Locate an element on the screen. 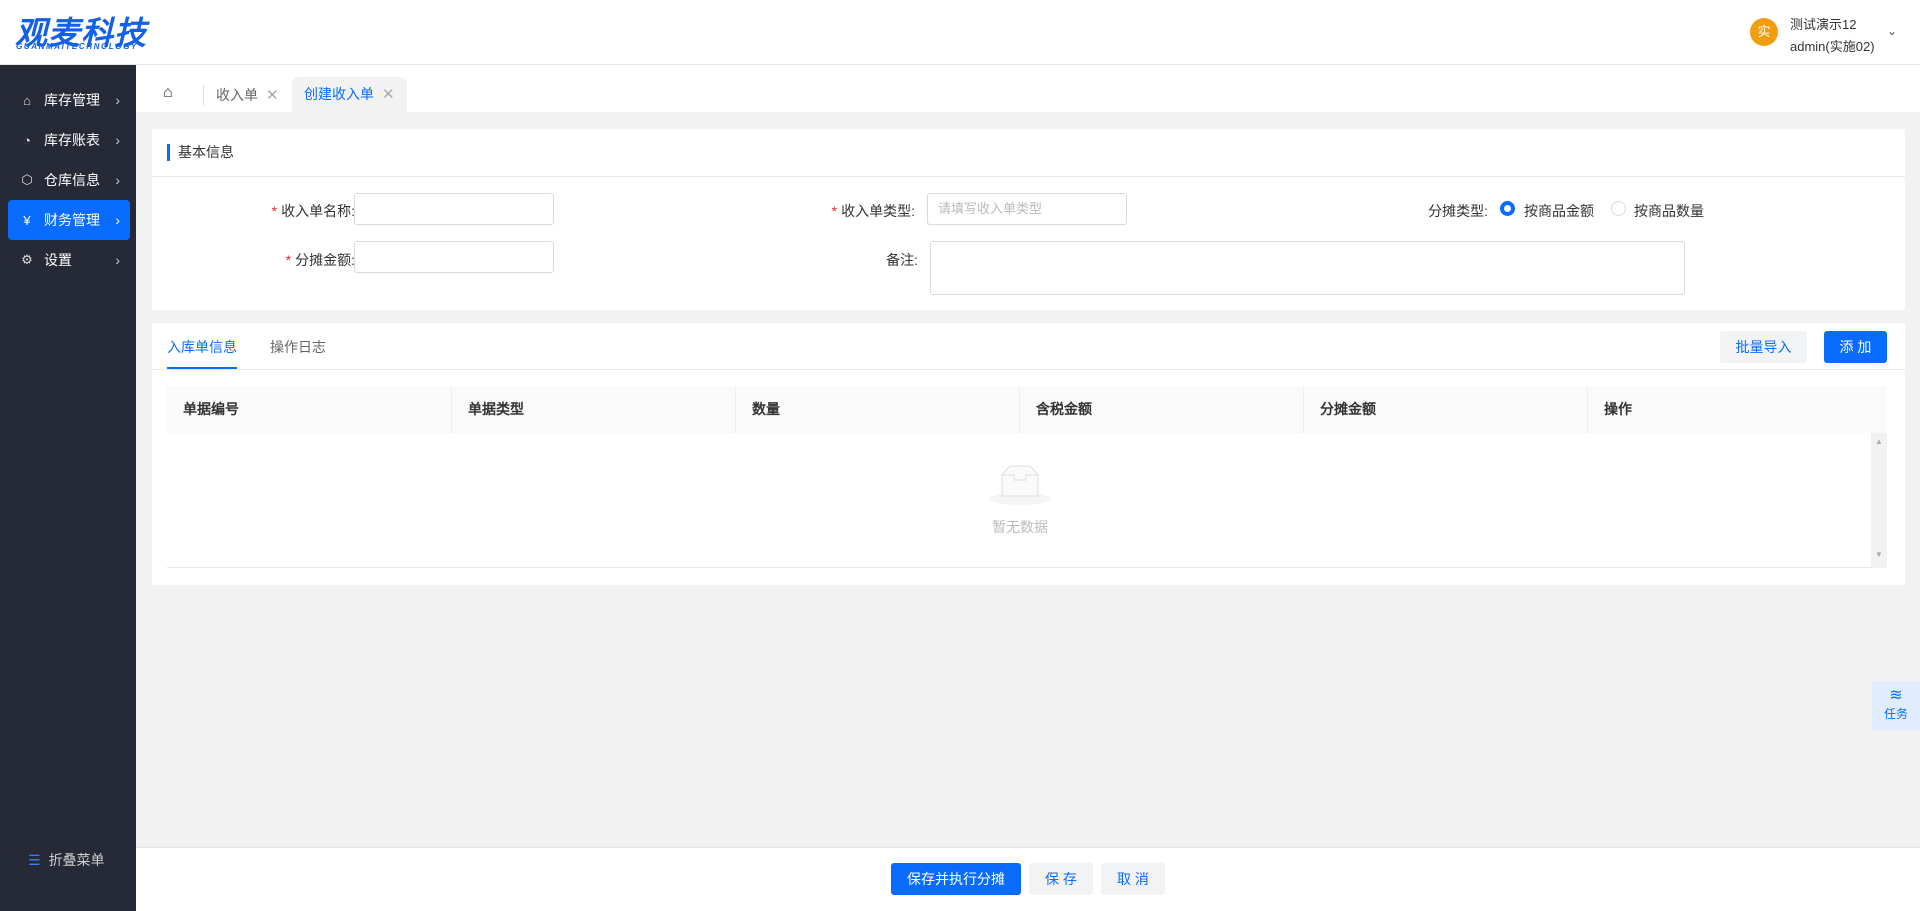 The height and width of the screenshot is (911, 1920). tab-income-list: 收入单 ✕ is located at coordinates (247, 95).